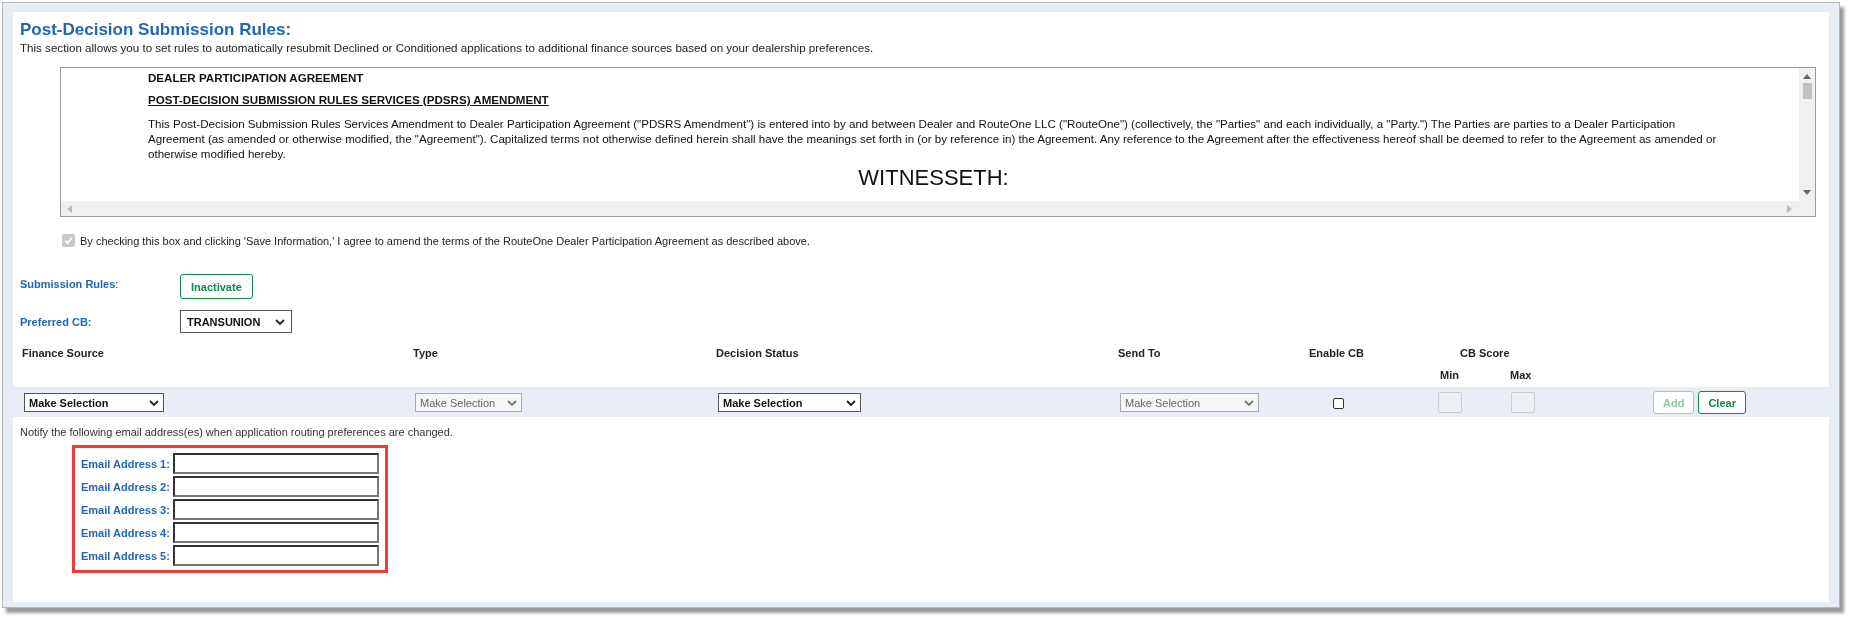  Describe the element at coordinates (1807, 91) in the screenshot. I see `scrollbar-thumb` at that location.